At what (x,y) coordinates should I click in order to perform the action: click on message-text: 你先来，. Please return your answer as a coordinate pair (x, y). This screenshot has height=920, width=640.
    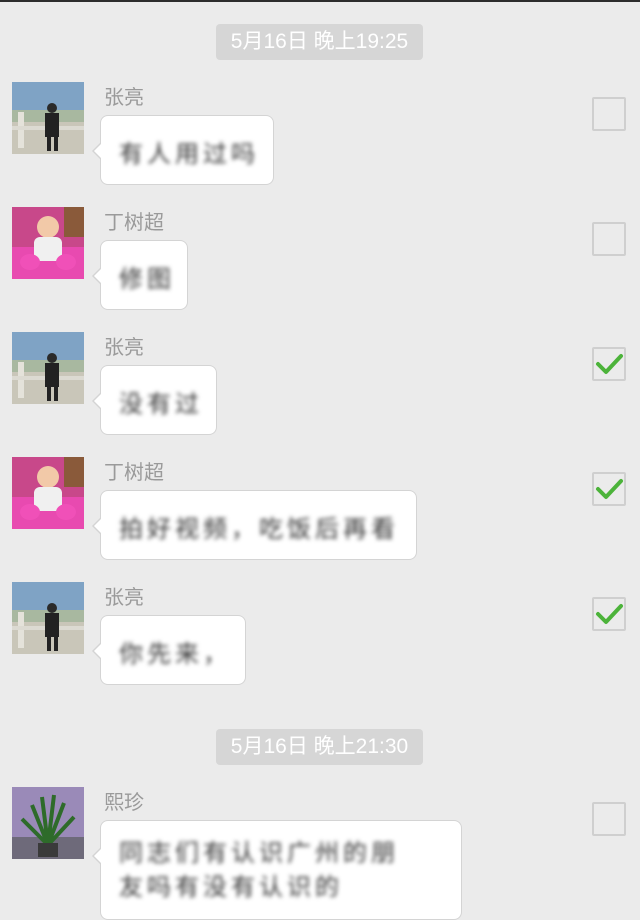
    Looking at the image, I should click on (175, 654).